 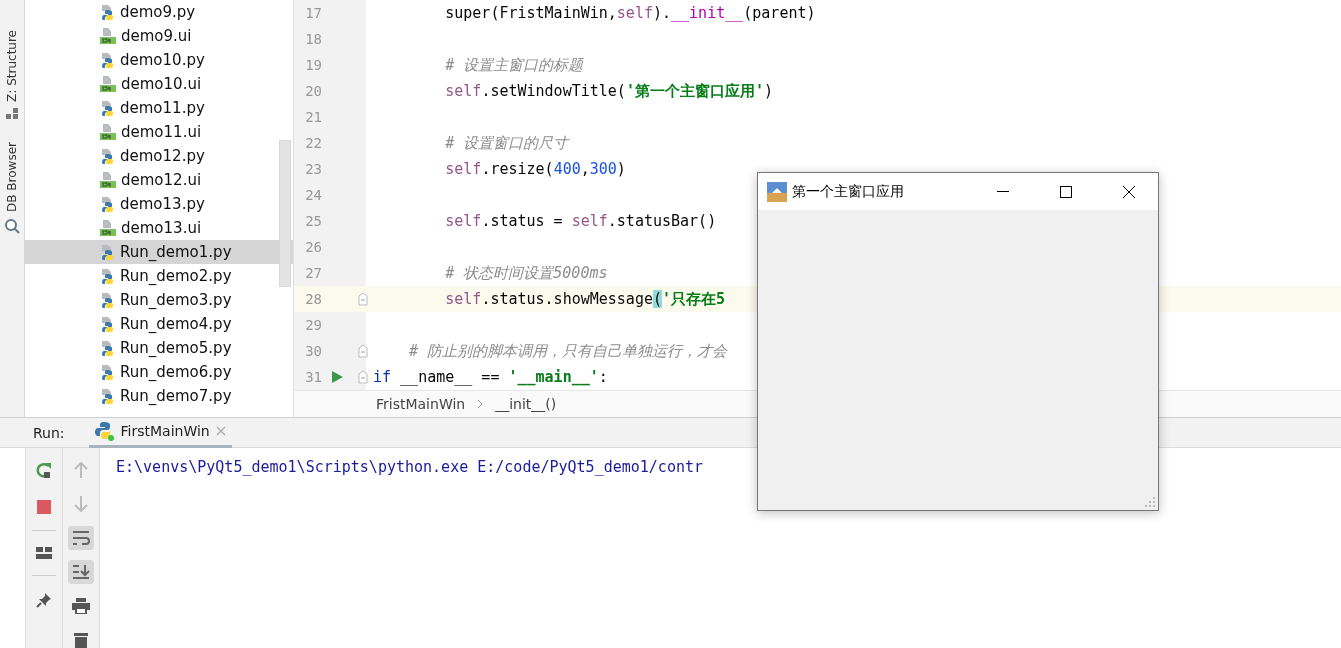 I want to click on line-number: 18, so click(x=313, y=39).